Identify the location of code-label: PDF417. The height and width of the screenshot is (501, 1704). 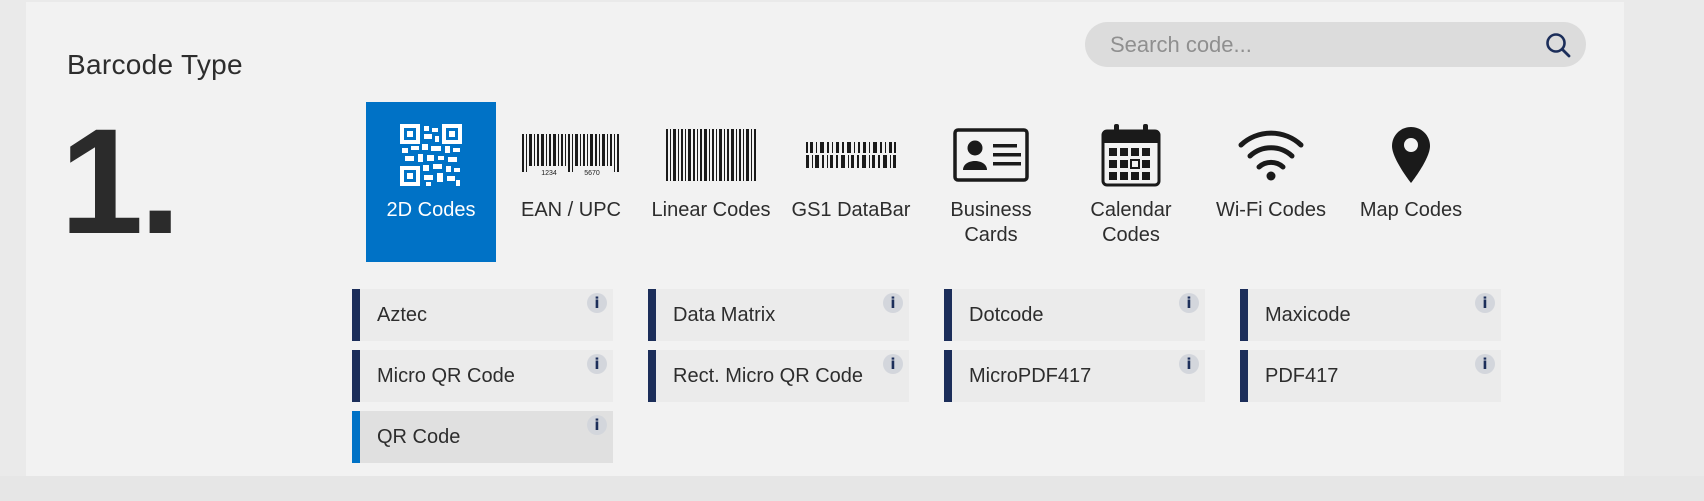
(1302, 375).